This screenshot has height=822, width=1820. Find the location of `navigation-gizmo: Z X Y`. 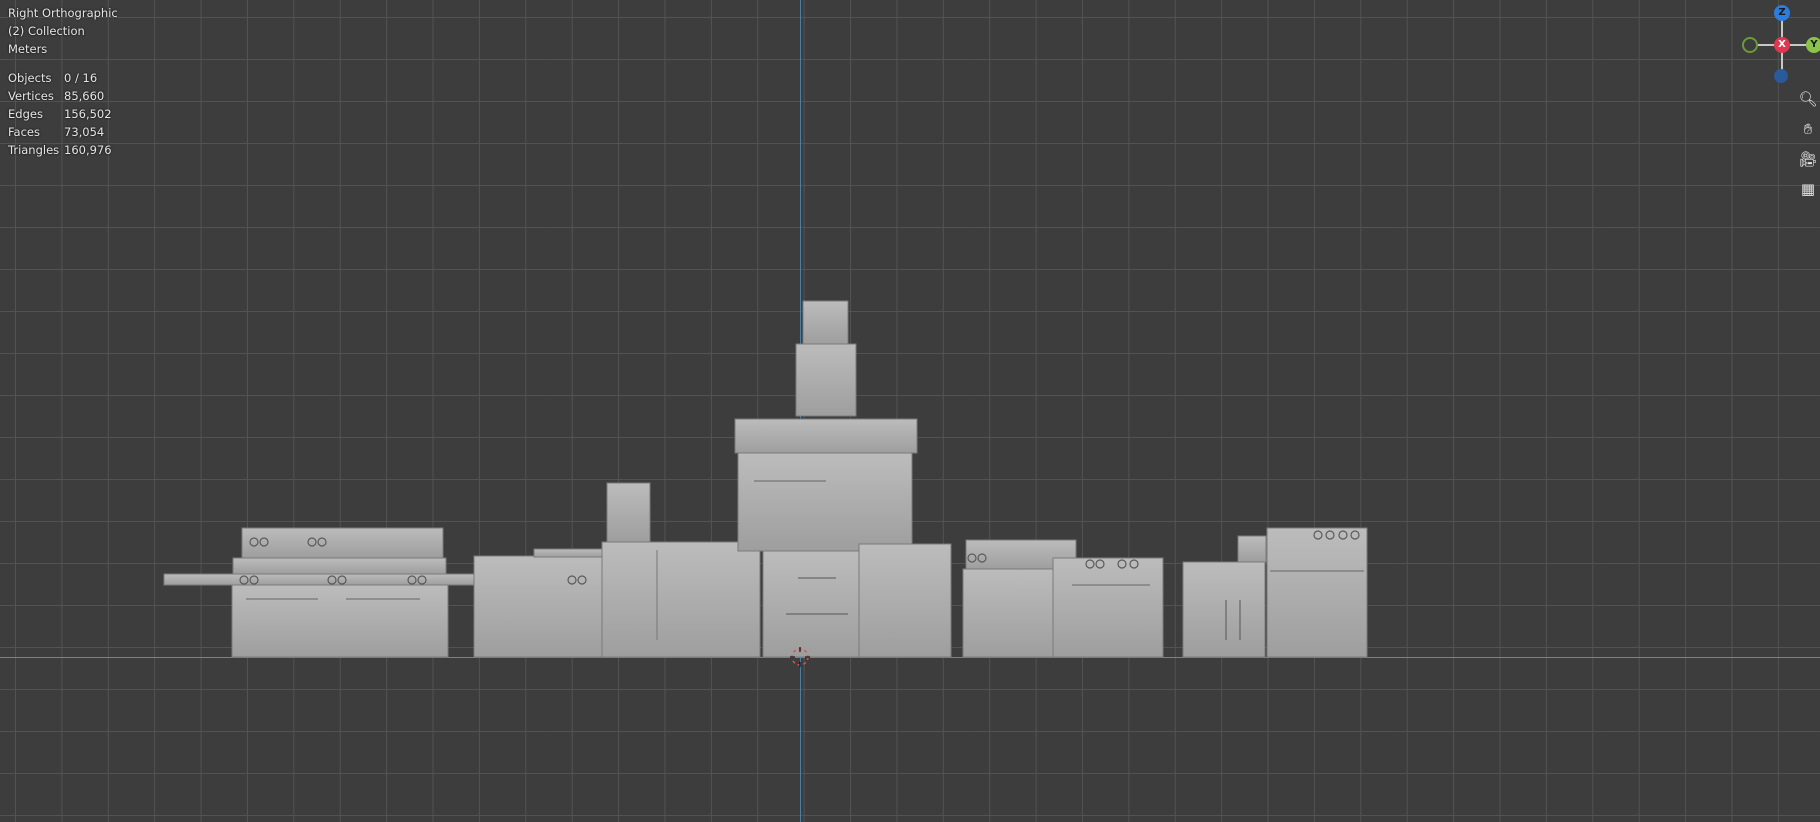

navigation-gizmo: Z X Y is located at coordinates (1780, 45).